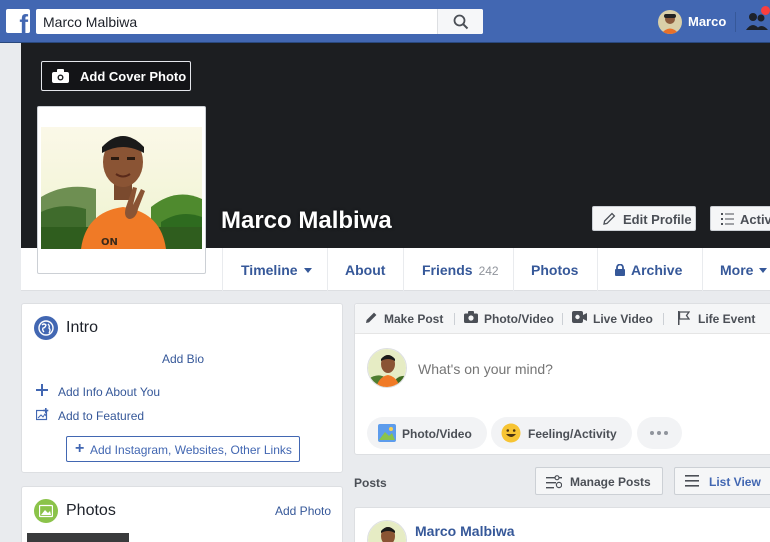 The image size is (770, 542). What do you see at coordinates (579, 317) in the screenshot?
I see `video-camera-icon` at bounding box center [579, 317].